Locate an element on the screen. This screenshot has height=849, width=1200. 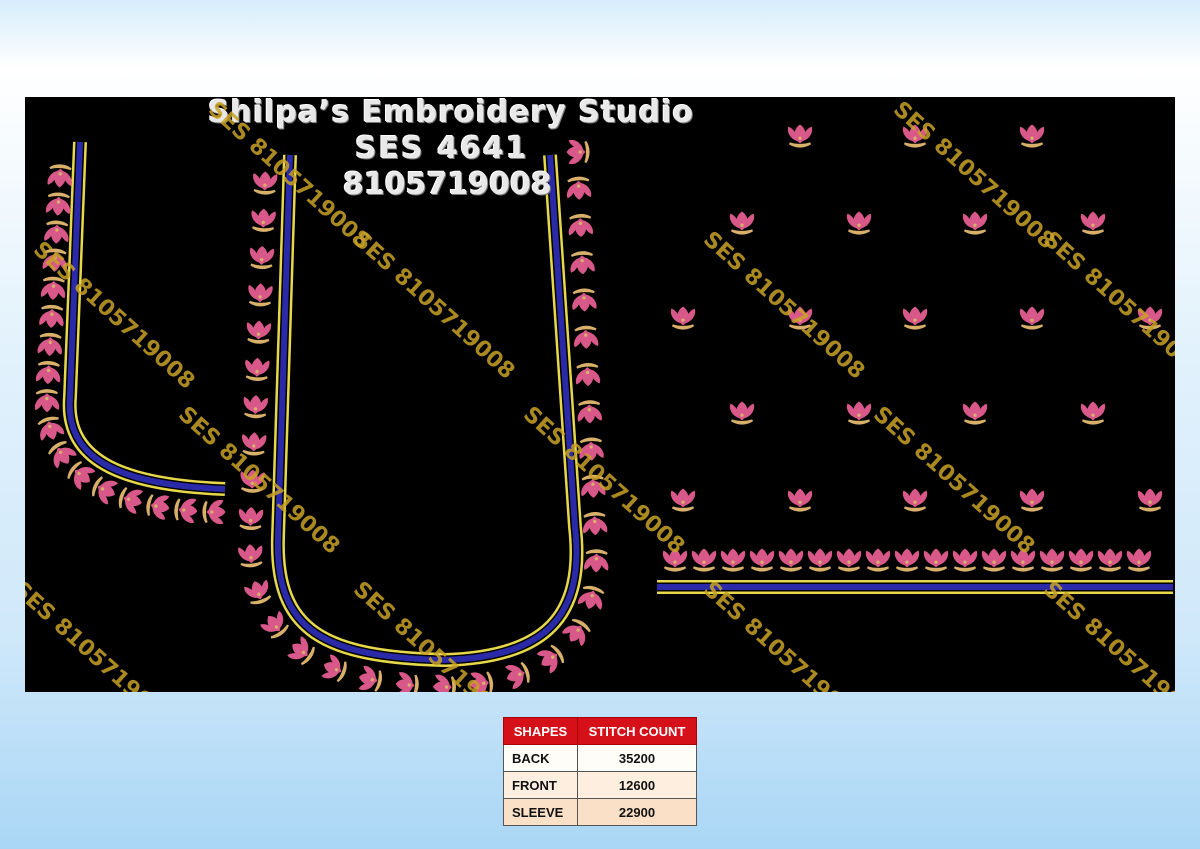
shape-name: SLEEVE is located at coordinates (540, 812).